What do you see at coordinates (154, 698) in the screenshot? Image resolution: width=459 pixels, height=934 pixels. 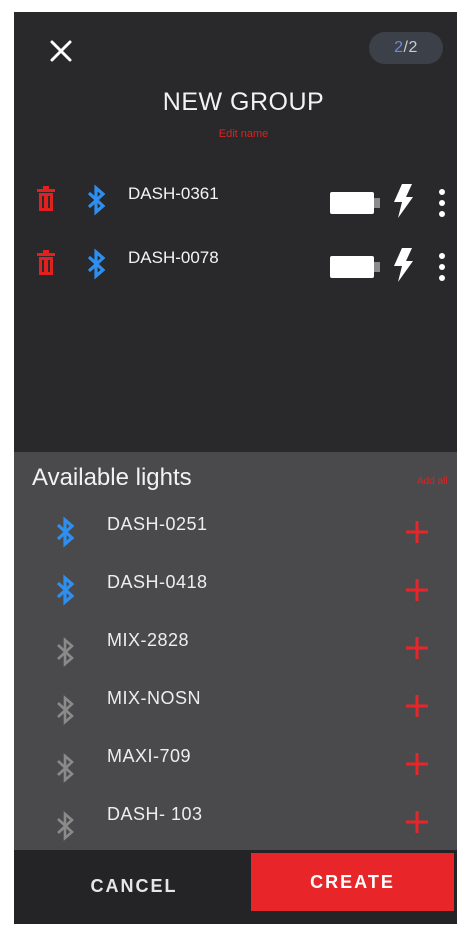 I see `available-light-name: MIX-NOSN` at bounding box center [154, 698].